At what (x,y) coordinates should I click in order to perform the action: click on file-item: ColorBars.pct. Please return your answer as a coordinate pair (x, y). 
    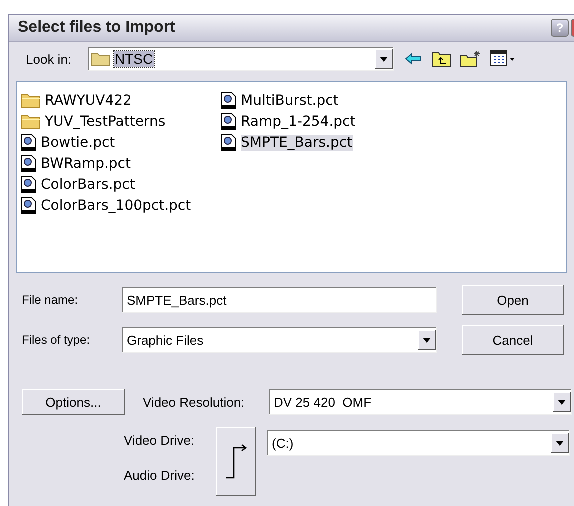
    Looking at the image, I should click on (79, 184).